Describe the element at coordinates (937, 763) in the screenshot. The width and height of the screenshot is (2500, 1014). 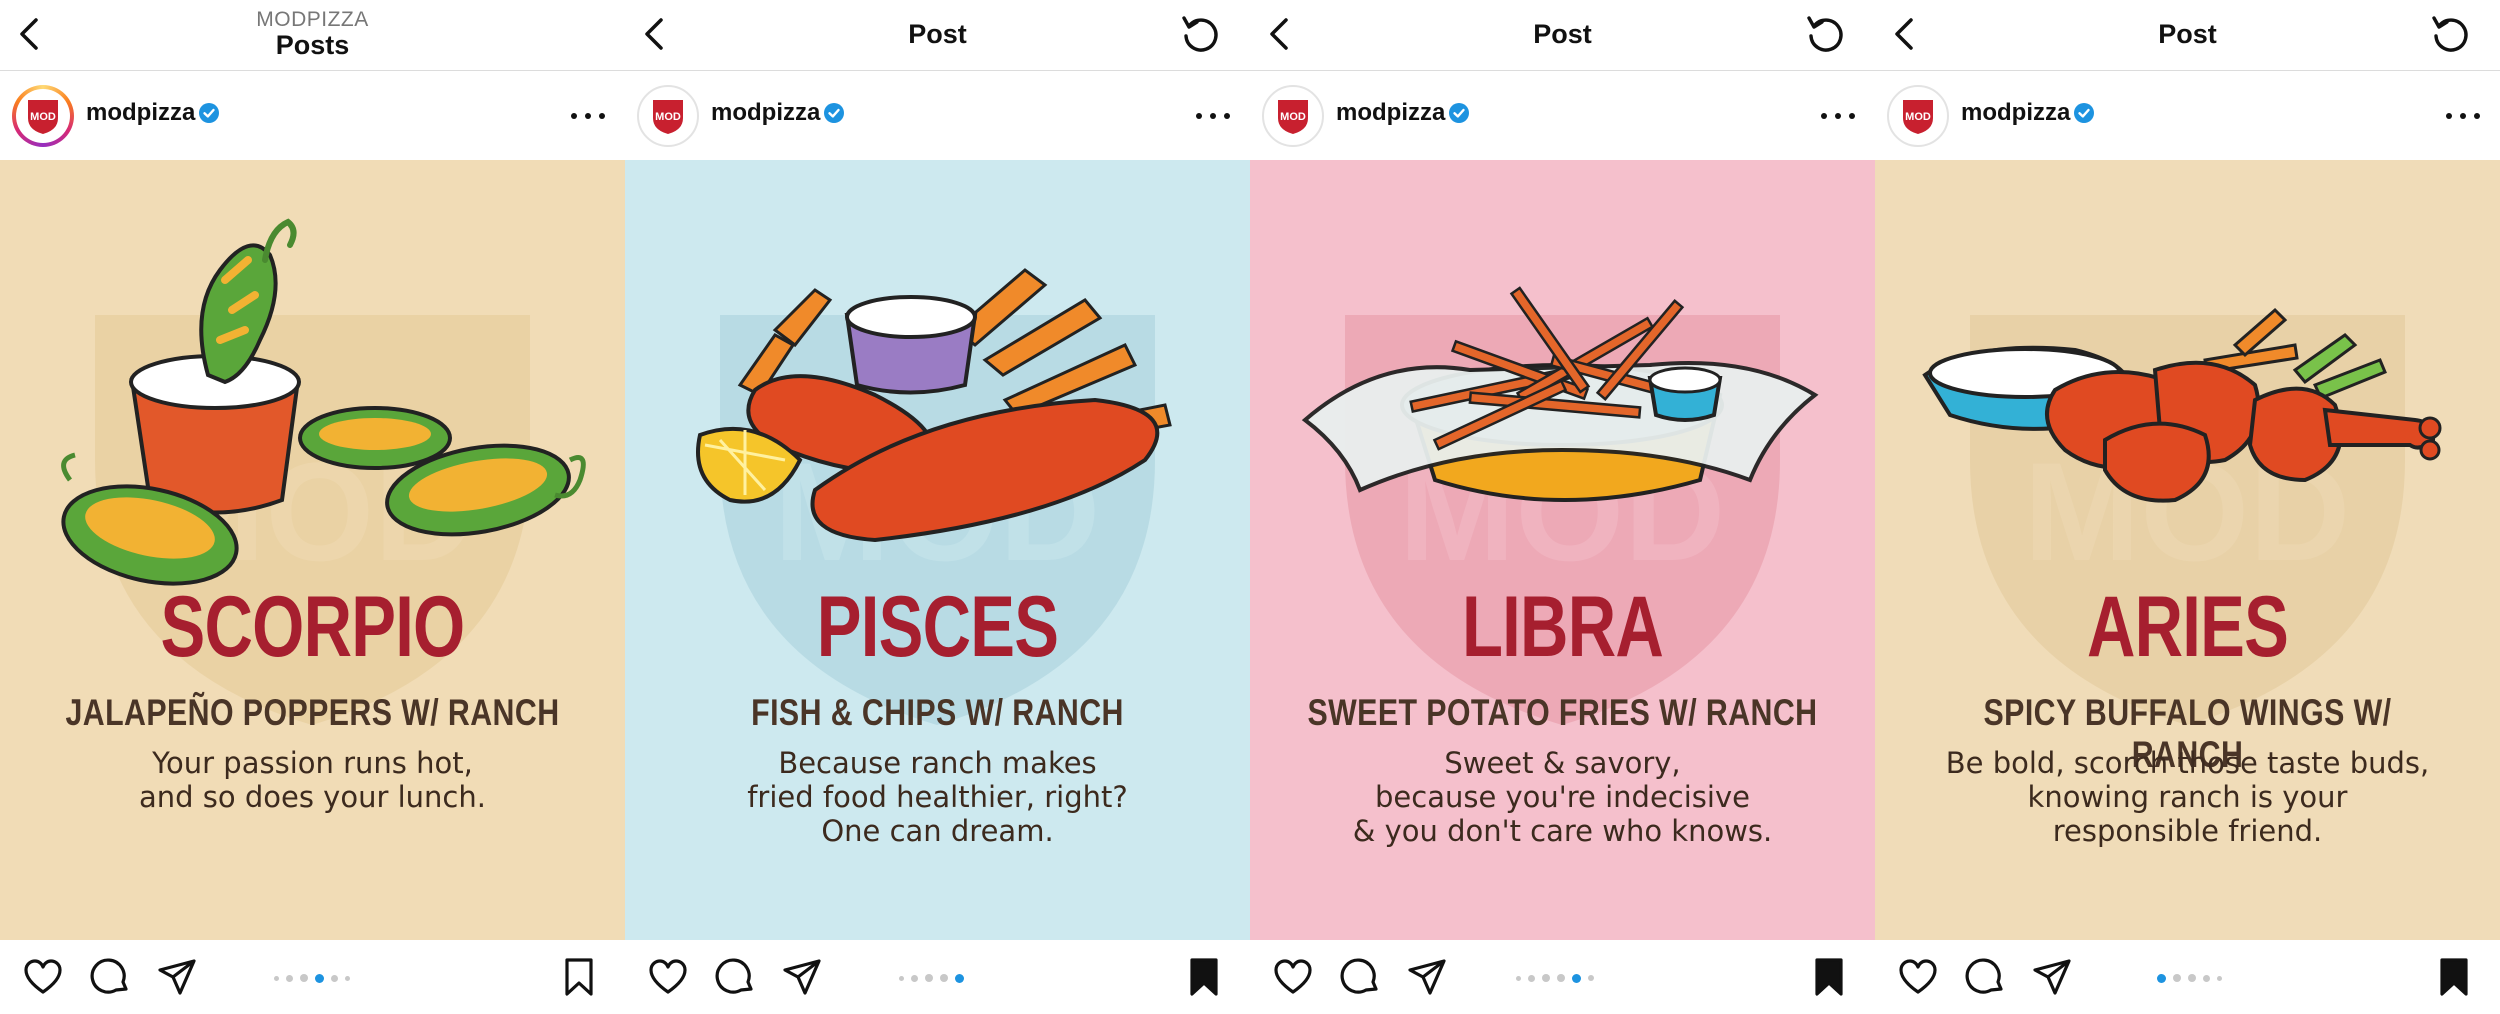
I see `caption-line: Because ranch makes` at that location.